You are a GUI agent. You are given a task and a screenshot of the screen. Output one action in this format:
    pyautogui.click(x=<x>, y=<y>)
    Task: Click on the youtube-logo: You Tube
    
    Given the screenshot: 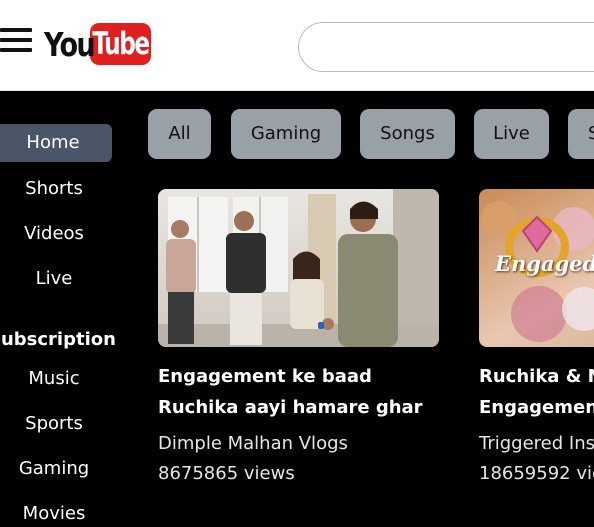 What is the action you would take?
    pyautogui.click(x=97, y=44)
    